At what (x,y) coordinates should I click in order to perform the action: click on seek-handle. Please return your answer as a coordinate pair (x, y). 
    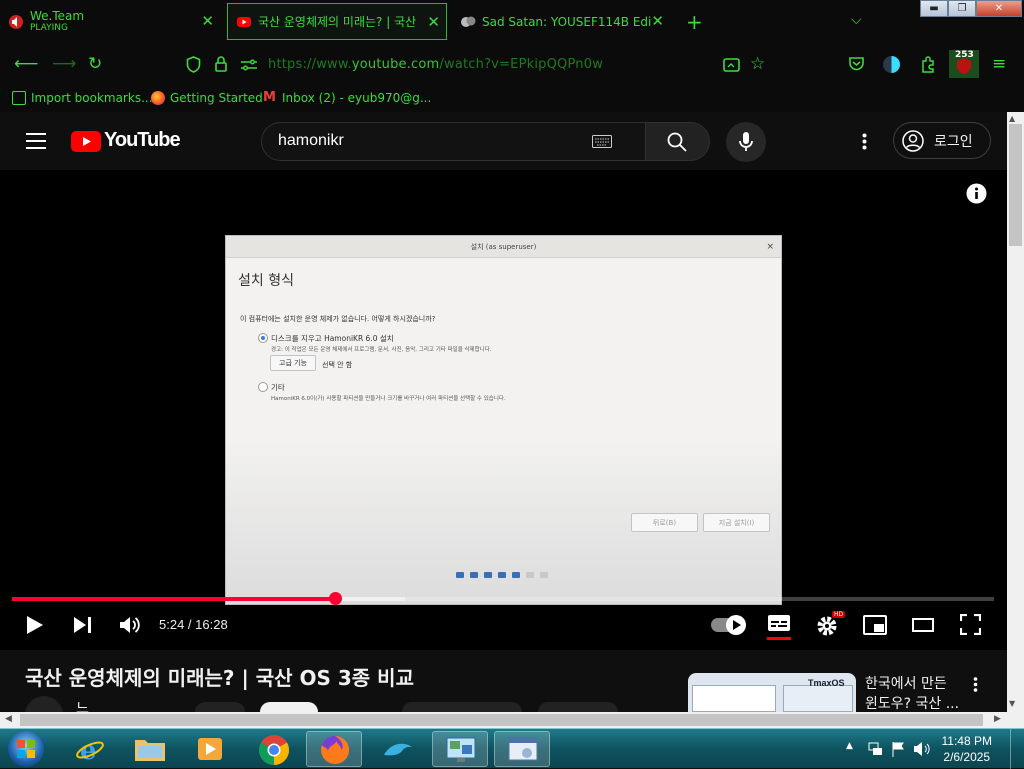
    Looking at the image, I should click on (336, 598).